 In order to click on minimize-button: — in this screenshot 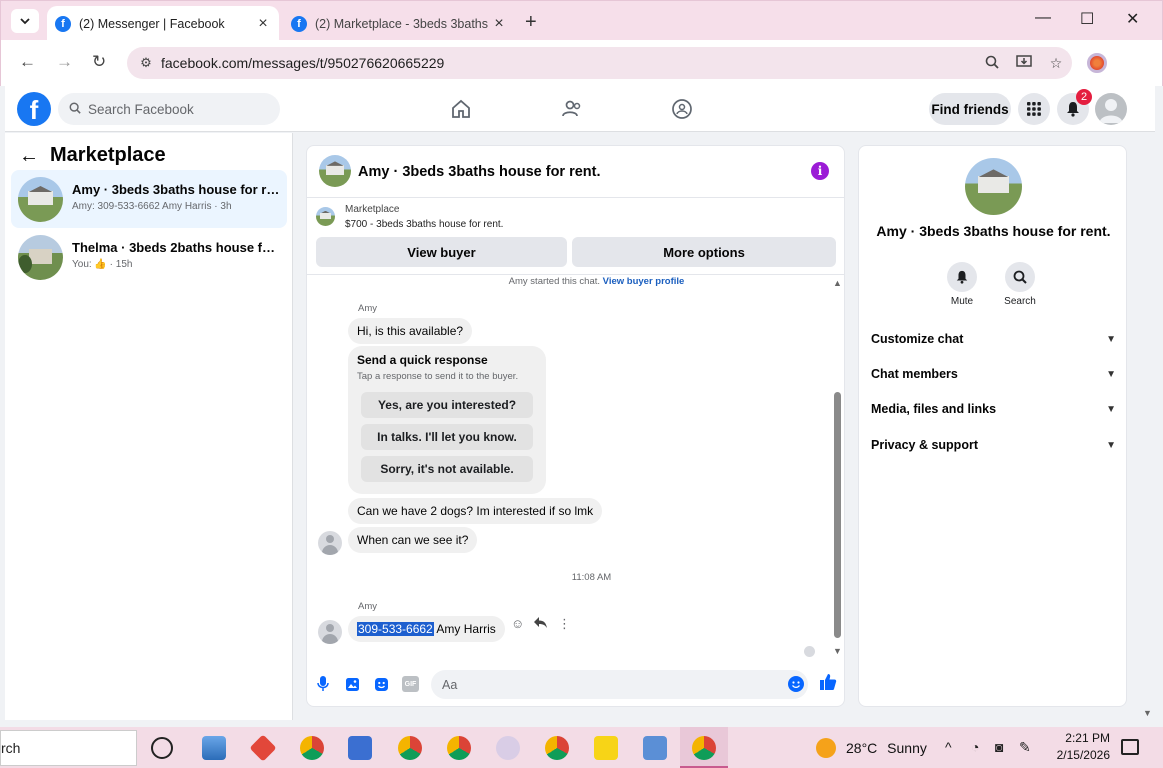, I will do `click(1043, 18)`.